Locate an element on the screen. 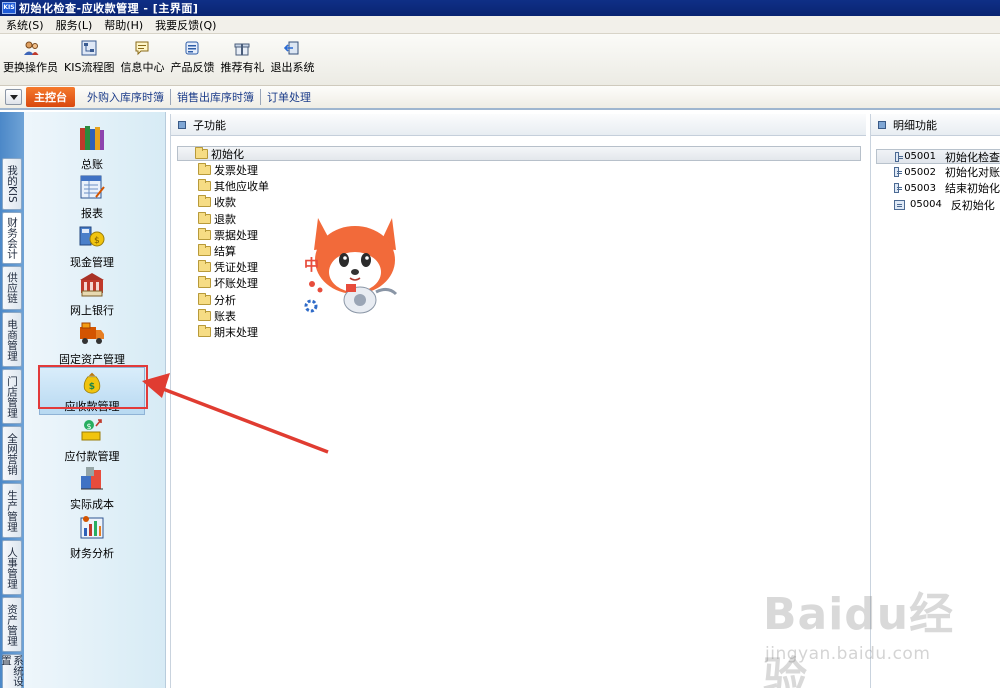 The image size is (1000, 688). tree-item-account-tables: 账表 is located at coordinates (521, 316).